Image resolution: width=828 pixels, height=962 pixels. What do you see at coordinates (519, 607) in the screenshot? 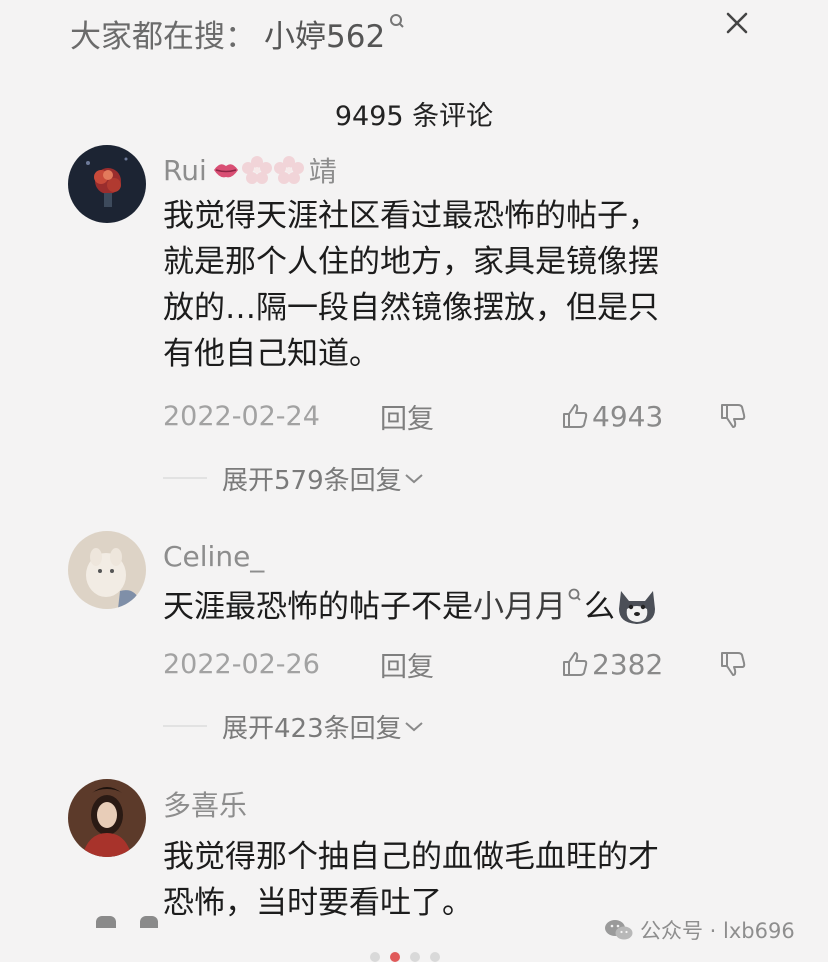
I see `search-term-link: 小月月` at bounding box center [519, 607].